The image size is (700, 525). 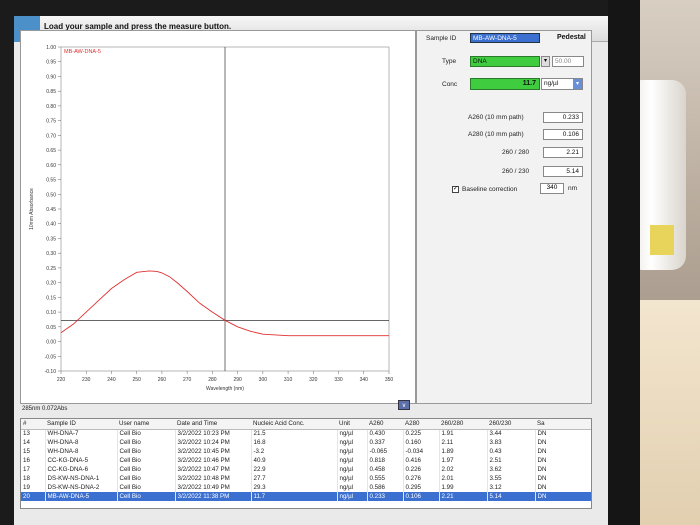 What do you see at coordinates (511, 442) in the screenshot?
I see `table-cell: 3.83` at bounding box center [511, 442].